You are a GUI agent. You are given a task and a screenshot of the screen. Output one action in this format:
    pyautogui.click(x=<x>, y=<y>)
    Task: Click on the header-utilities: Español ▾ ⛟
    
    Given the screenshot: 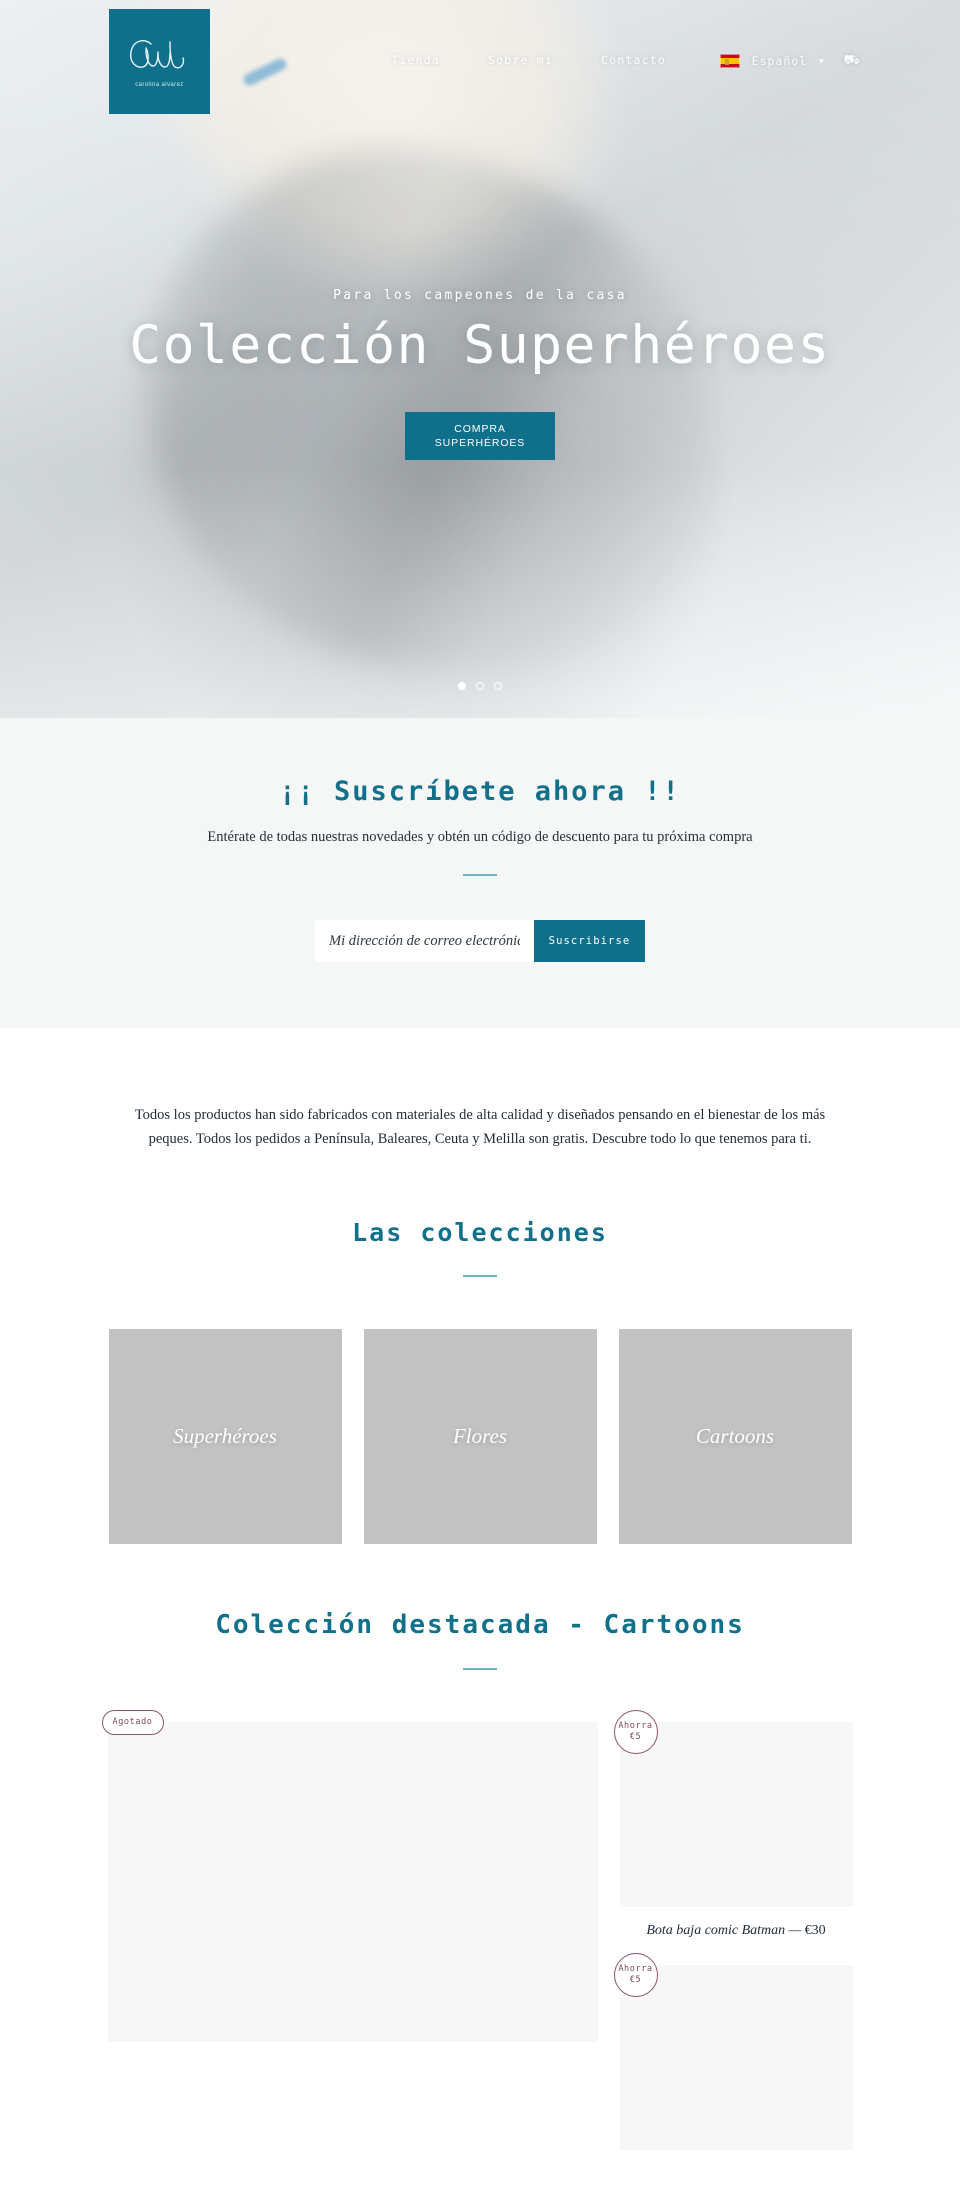 What is the action you would take?
    pyautogui.click(x=789, y=61)
    